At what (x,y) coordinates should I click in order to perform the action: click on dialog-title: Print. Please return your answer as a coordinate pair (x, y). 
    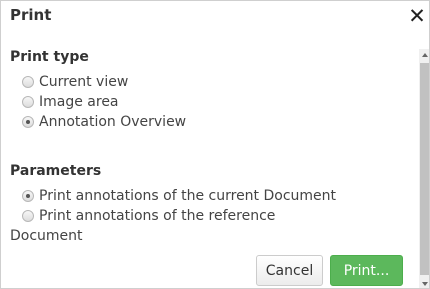
    Looking at the image, I should click on (31, 15).